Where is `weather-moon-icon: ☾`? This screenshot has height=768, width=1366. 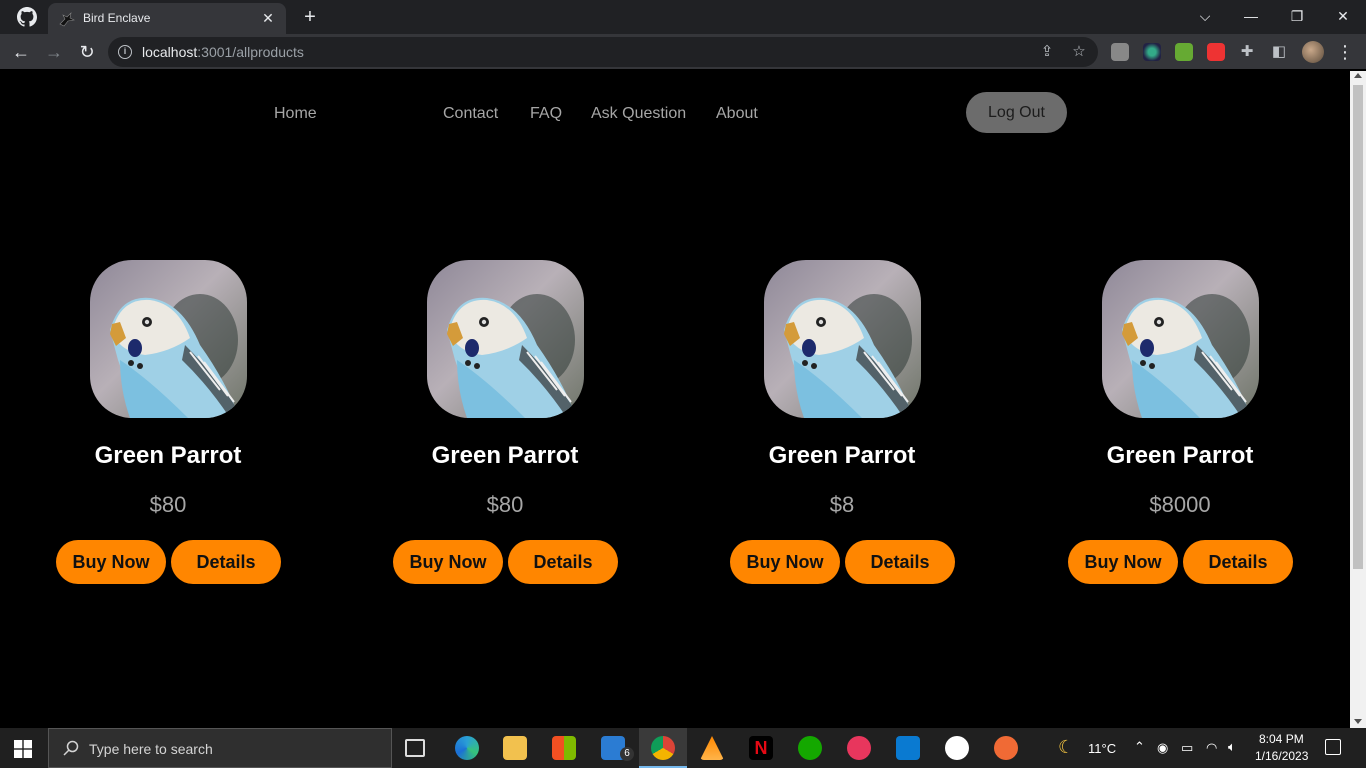 weather-moon-icon: ☾ is located at coordinates (1066, 747).